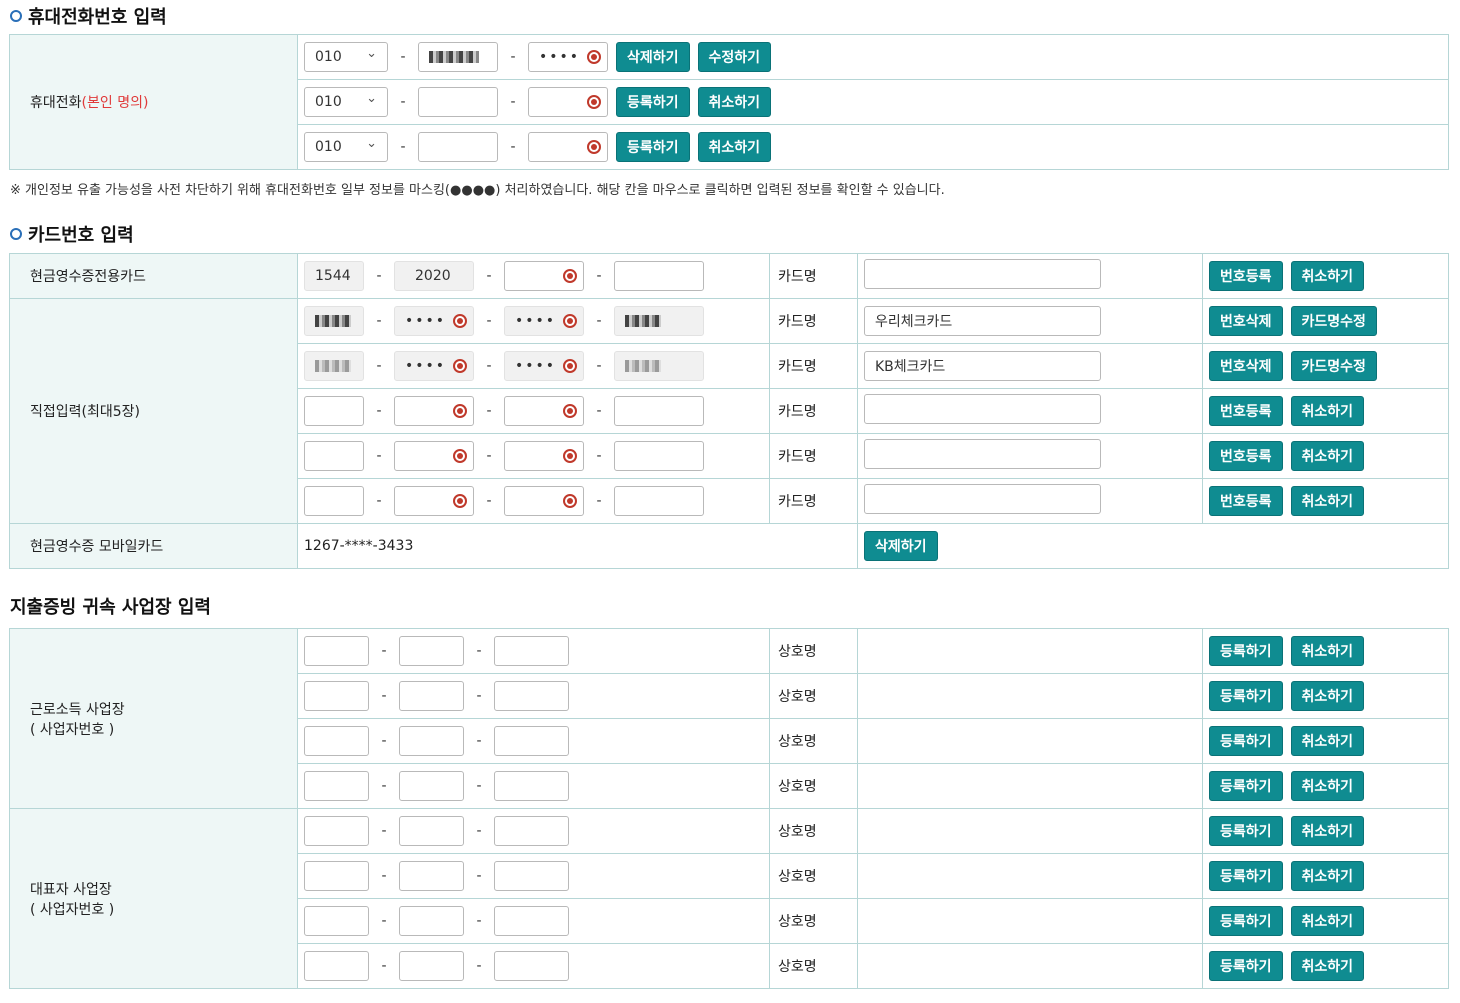  What do you see at coordinates (982, 321) in the screenshot?
I see `card-name-input: 우리체크카드` at bounding box center [982, 321].